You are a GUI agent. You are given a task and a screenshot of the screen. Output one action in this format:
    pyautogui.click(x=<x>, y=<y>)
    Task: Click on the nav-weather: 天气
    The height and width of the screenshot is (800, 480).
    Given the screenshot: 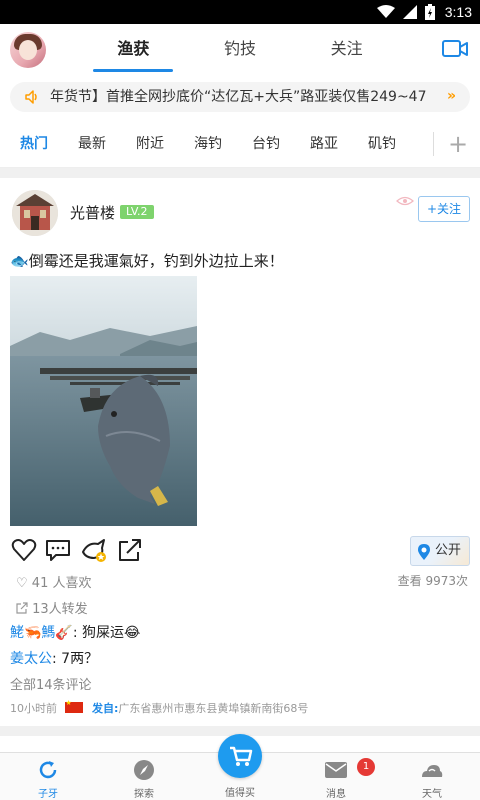 What is the action you would take?
    pyautogui.click(x=432, y=776)
    